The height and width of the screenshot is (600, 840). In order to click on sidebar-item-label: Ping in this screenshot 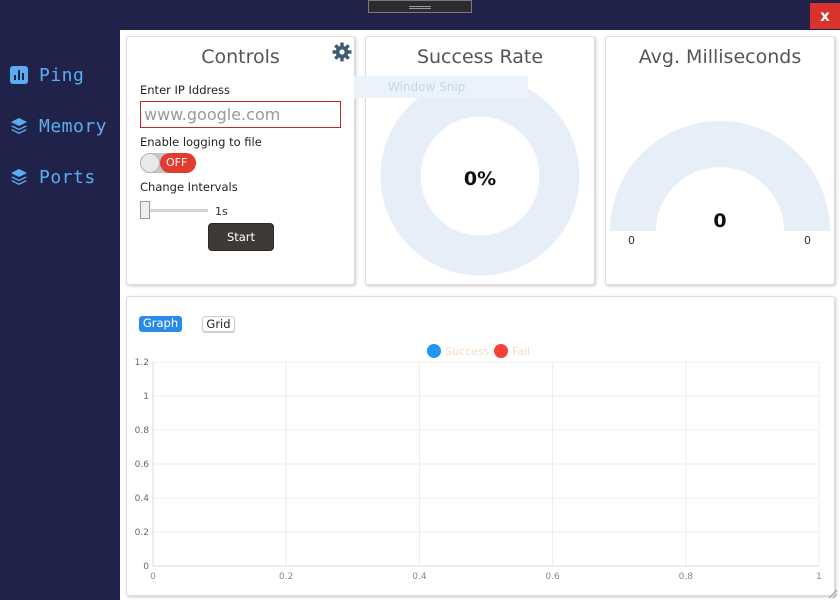, I will do `click(62, 75)`.